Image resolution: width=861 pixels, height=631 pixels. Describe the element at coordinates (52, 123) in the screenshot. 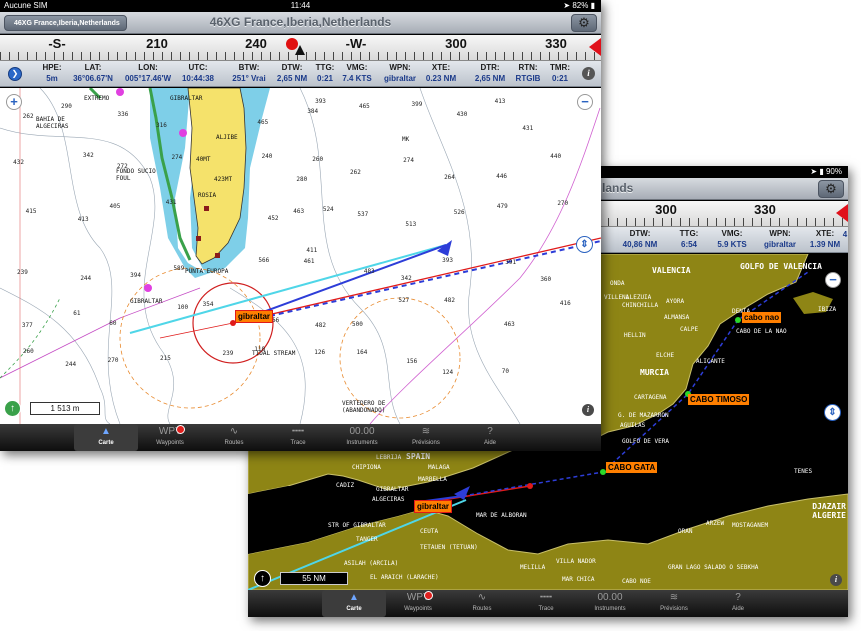

I see `place-label: BAHIA DE ALGECIRAS` at that location.